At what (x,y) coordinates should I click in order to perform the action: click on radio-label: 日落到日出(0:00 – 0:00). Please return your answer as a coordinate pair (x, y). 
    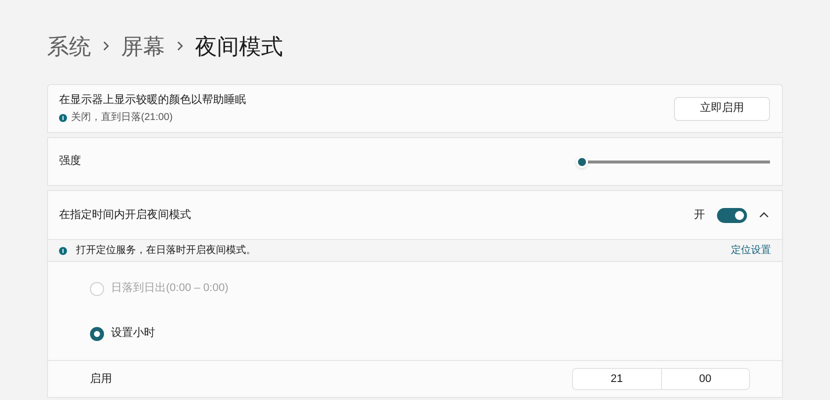
    Looking at the image, I should click on (169, 288).